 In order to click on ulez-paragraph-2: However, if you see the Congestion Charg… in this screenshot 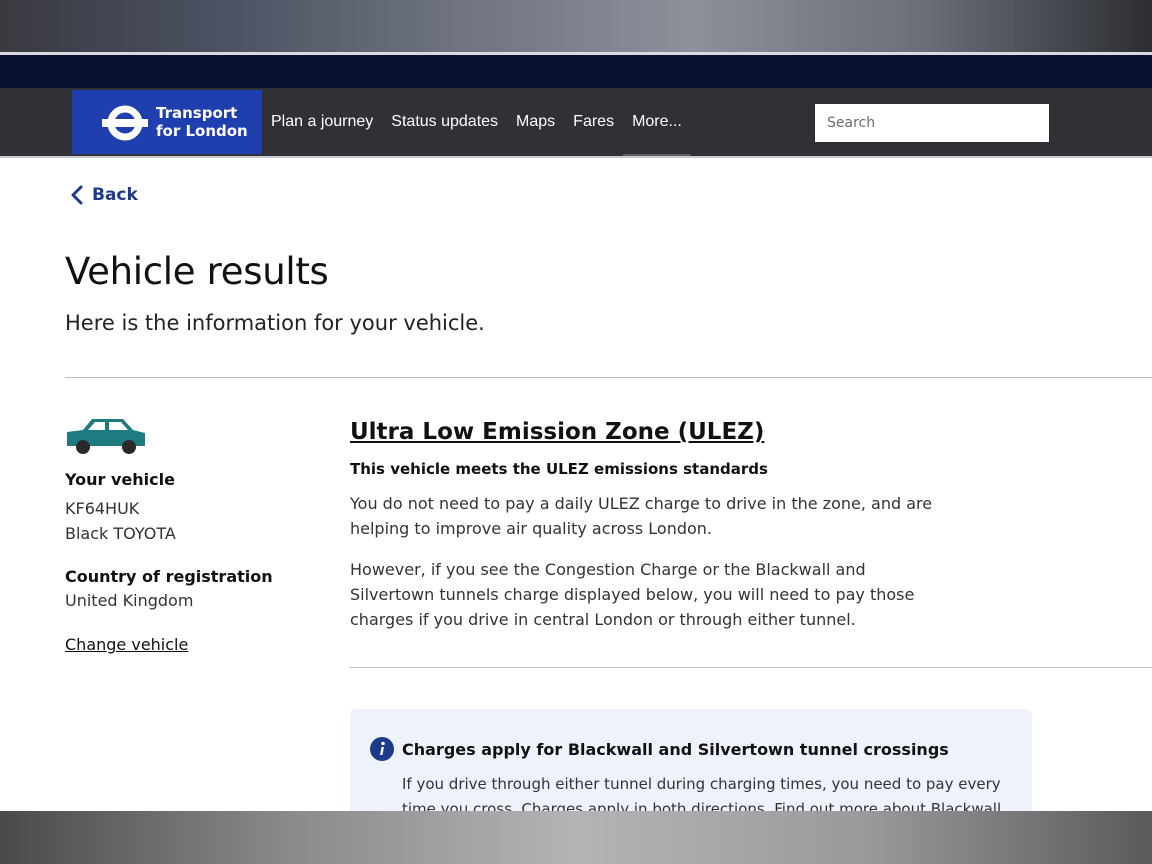, I will do `click(632, 594)`.